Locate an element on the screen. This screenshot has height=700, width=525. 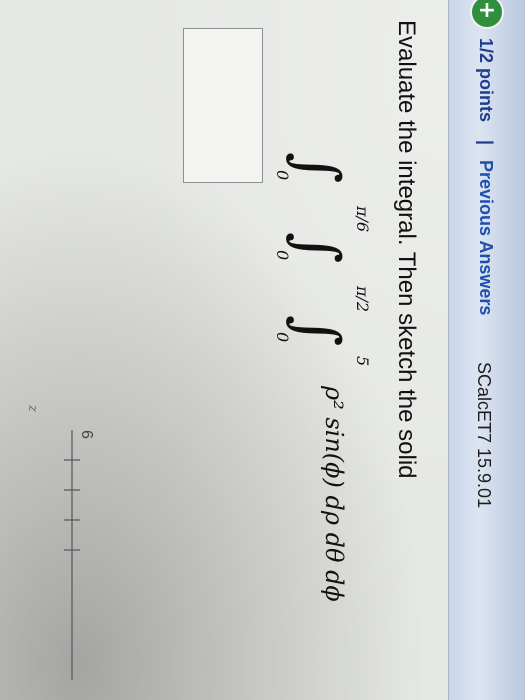
outer-upper-limit: π/6 is located at coordinates (362, 219).